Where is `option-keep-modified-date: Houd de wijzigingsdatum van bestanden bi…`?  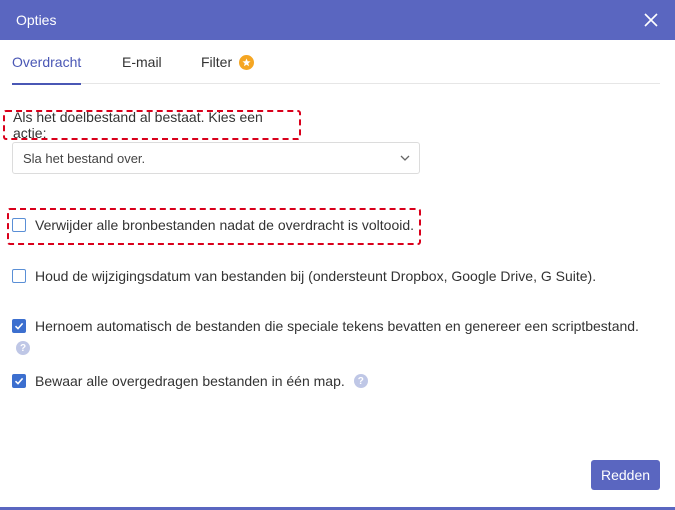
option-keep-modified-date: Houd de wijzigingsdatum van bestanden bi… is located at coordinates (304, 276).